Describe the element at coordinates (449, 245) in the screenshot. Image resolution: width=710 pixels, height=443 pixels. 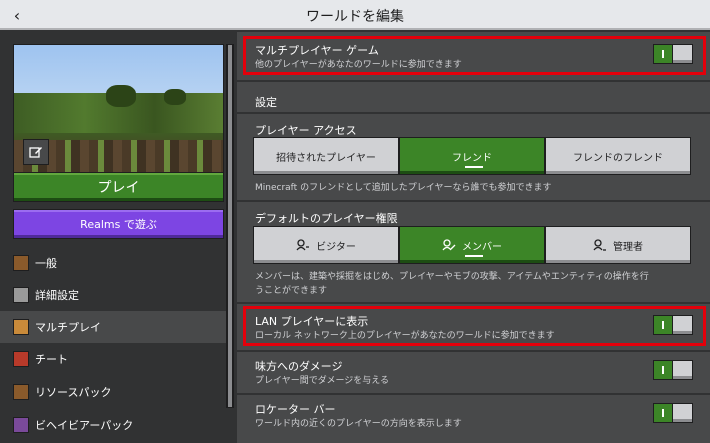
I see `member-icon` at that location.